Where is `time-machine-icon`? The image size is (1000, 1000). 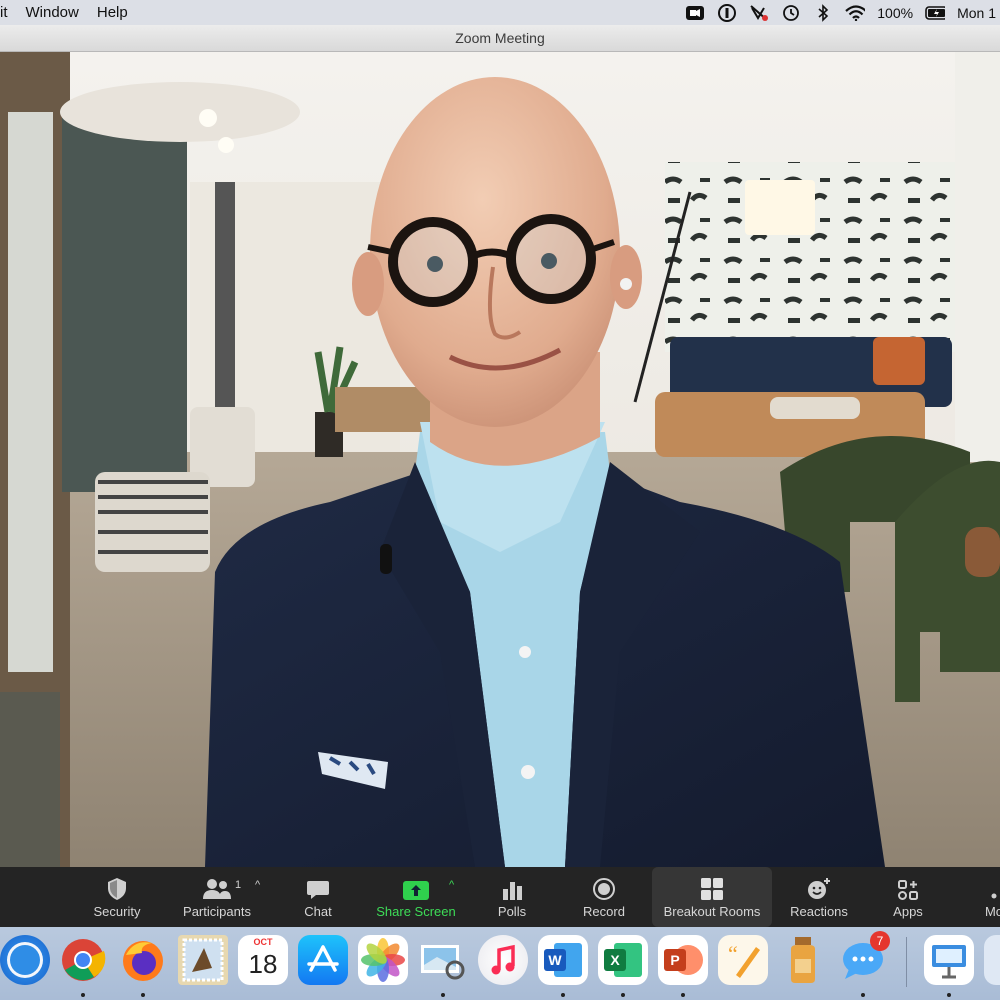 time-machine-icon is located at coordinates (791, 13).